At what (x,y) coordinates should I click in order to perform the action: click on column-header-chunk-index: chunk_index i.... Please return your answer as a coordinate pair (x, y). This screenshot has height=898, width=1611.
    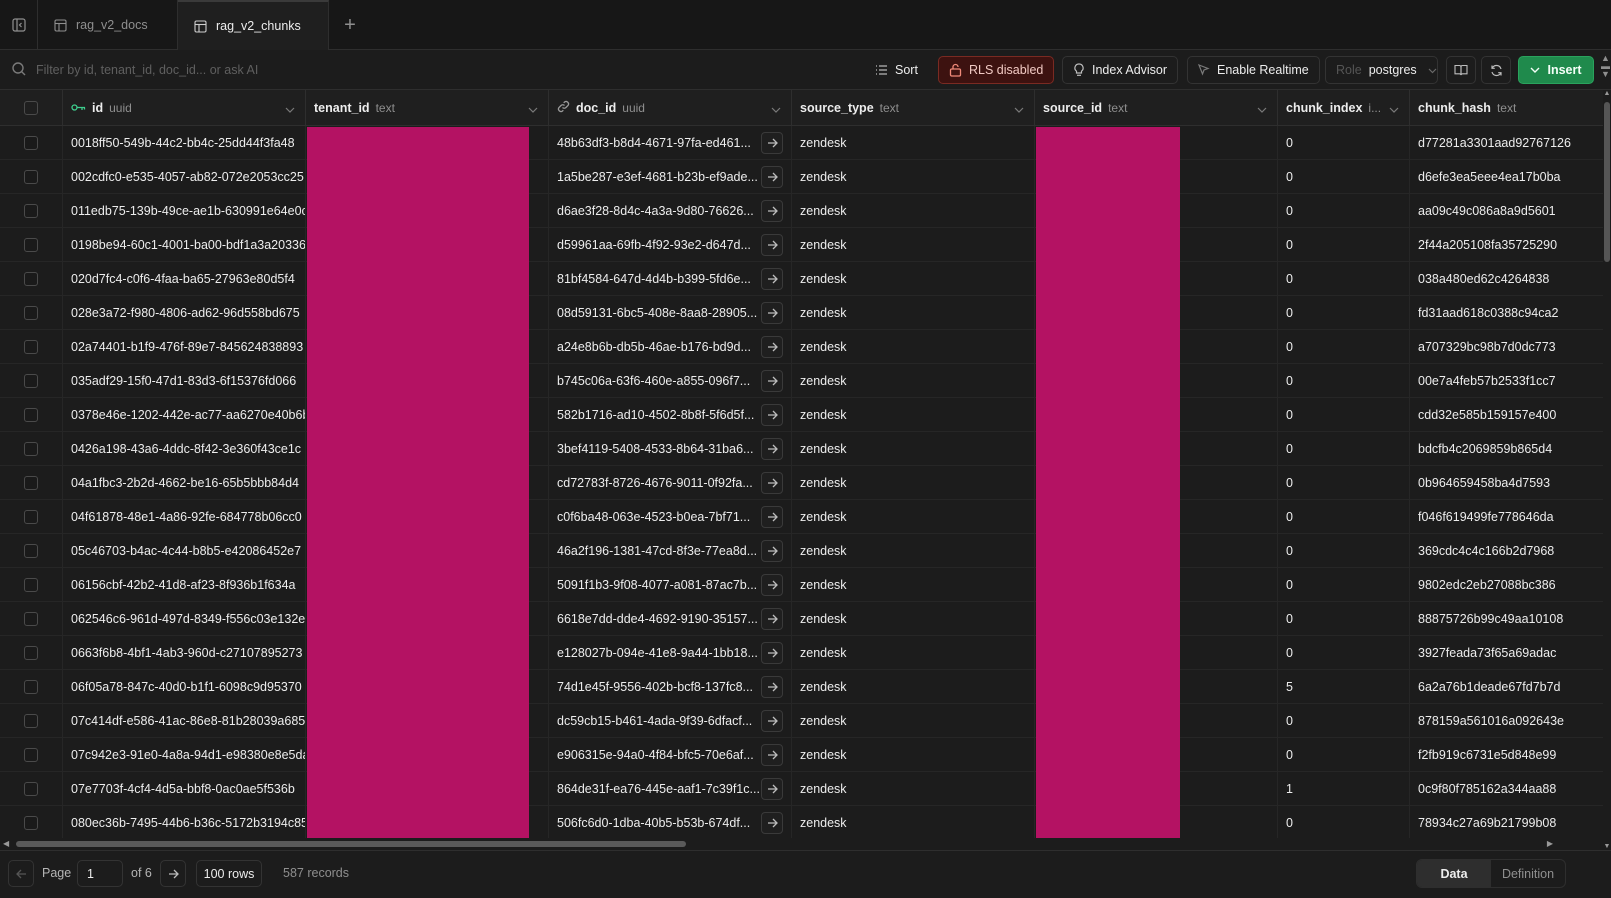
    Looking at the image, I should click on (1344, 108).